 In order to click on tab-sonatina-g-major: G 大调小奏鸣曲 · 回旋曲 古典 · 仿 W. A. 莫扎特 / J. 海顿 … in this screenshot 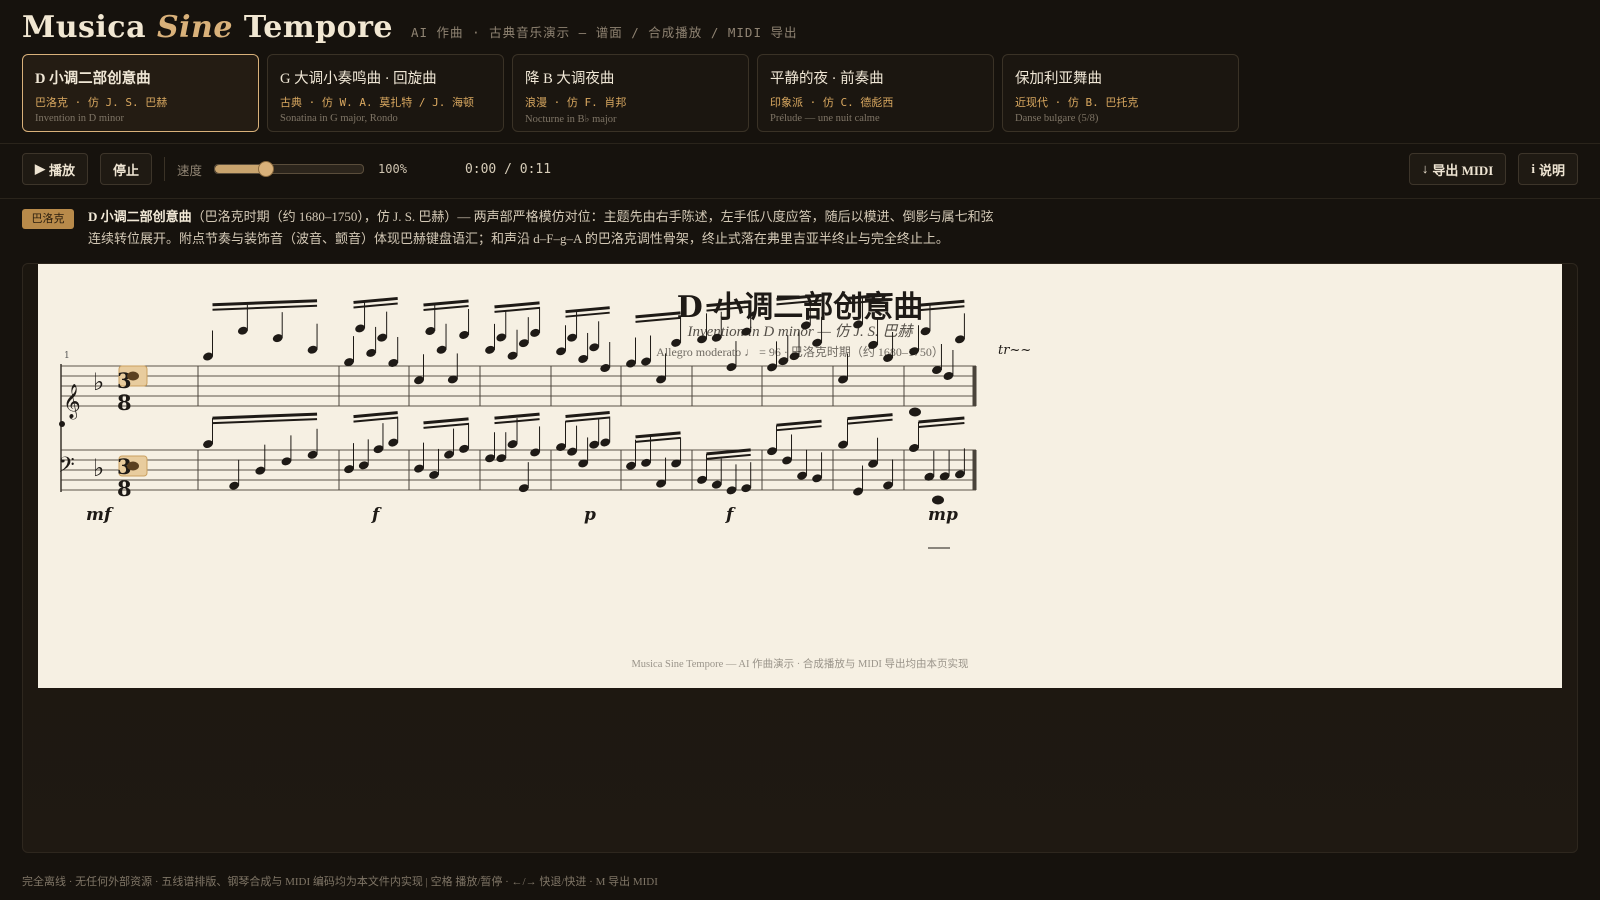, I will do `click(385, 93)`.